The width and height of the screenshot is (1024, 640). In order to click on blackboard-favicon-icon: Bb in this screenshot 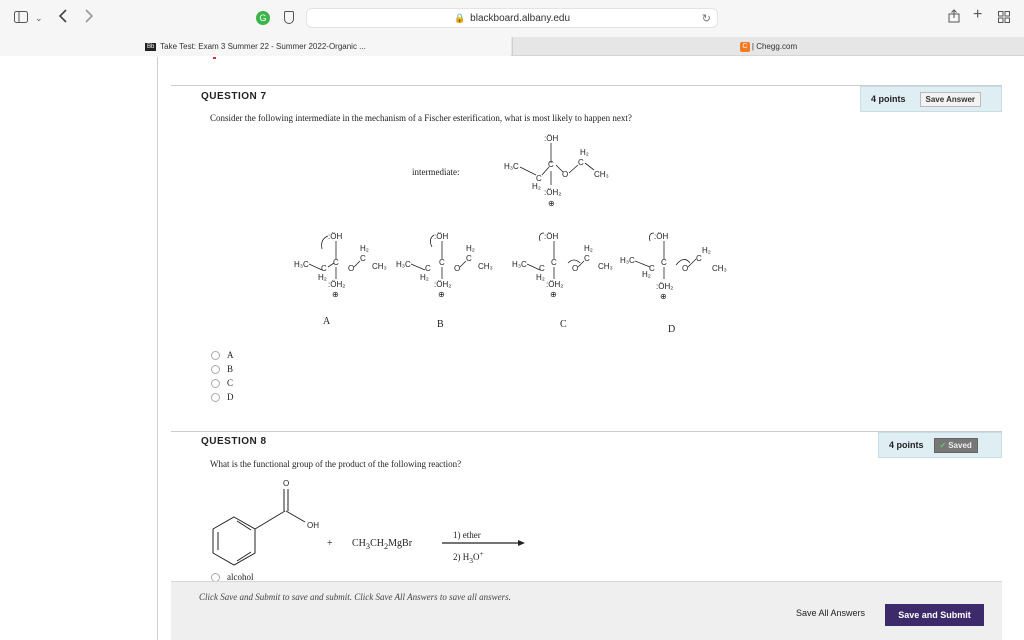, I will do `click(151, 46)`.